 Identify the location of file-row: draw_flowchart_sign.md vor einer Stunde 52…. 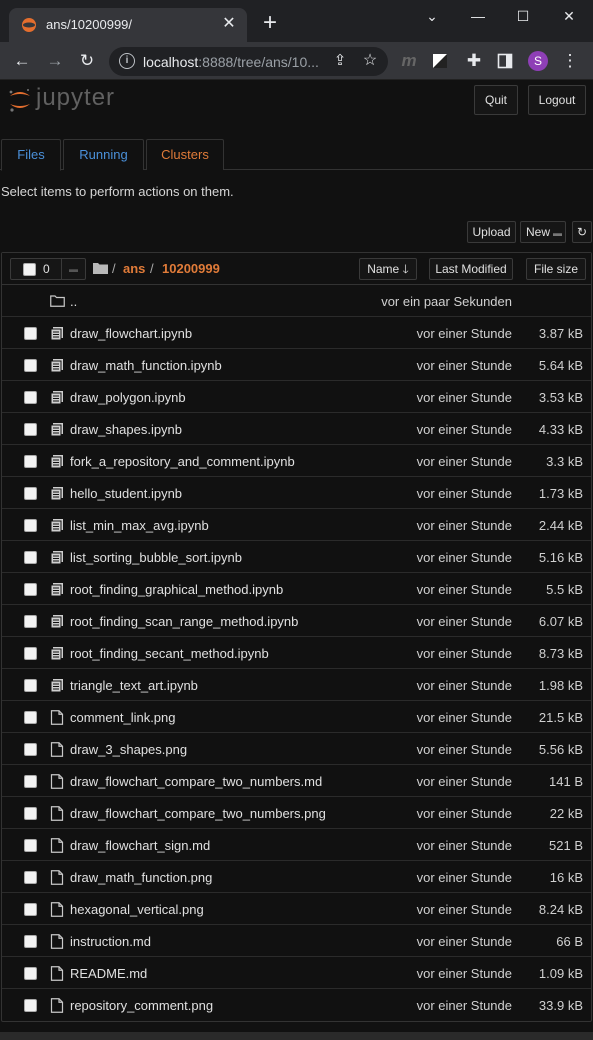
(296, 845).